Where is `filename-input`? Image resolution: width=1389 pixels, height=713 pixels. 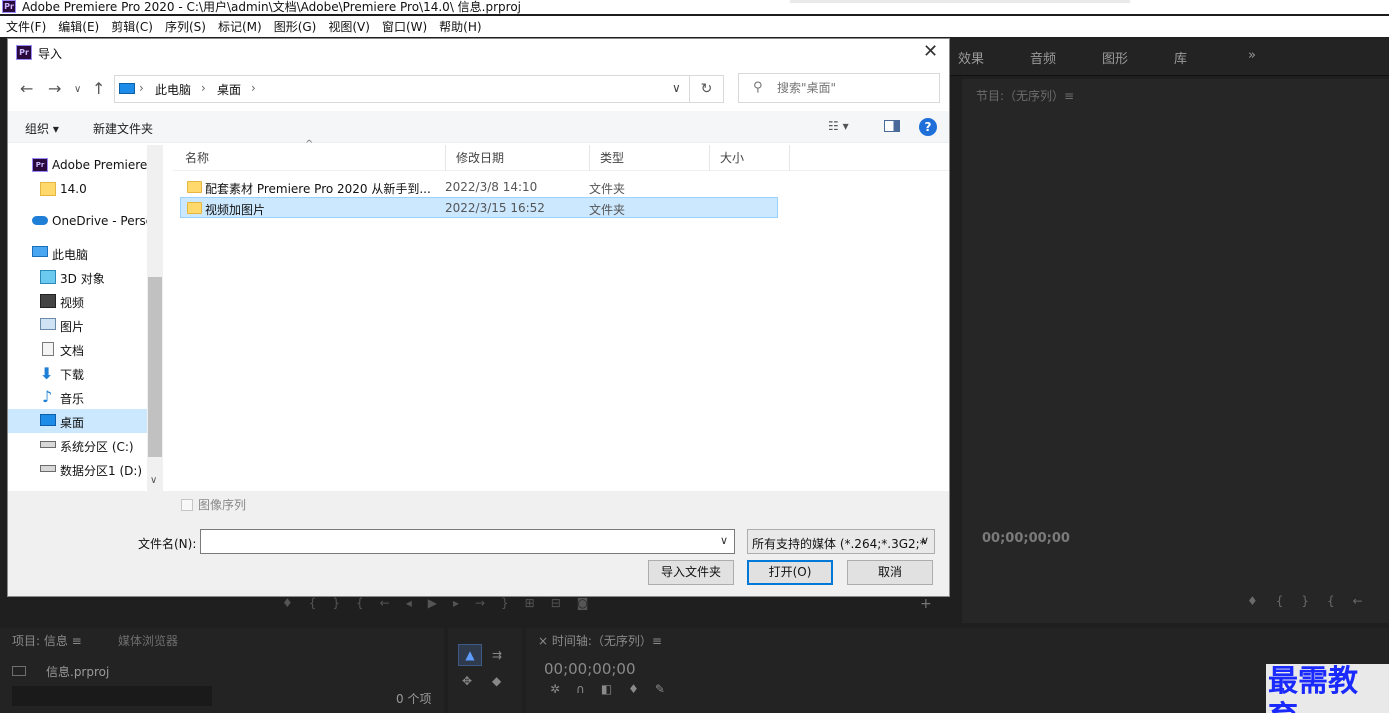
filename-input is located at coordinates (455, 541).